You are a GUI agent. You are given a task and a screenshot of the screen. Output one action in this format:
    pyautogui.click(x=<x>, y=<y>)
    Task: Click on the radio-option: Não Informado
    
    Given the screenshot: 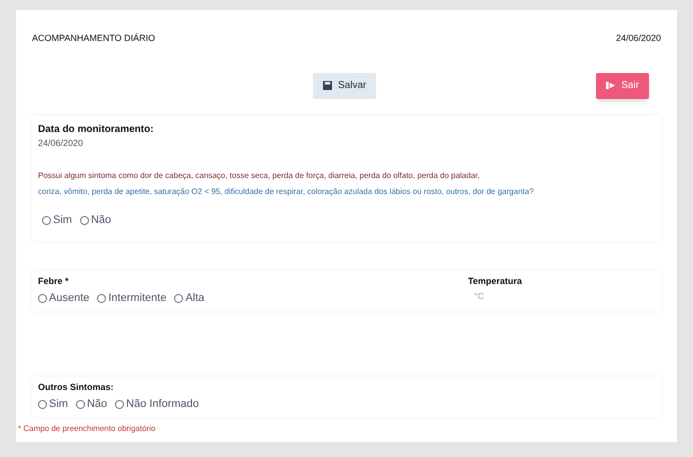 What is the action you would take?
    pyautogui.click(x=157, y=404)
    